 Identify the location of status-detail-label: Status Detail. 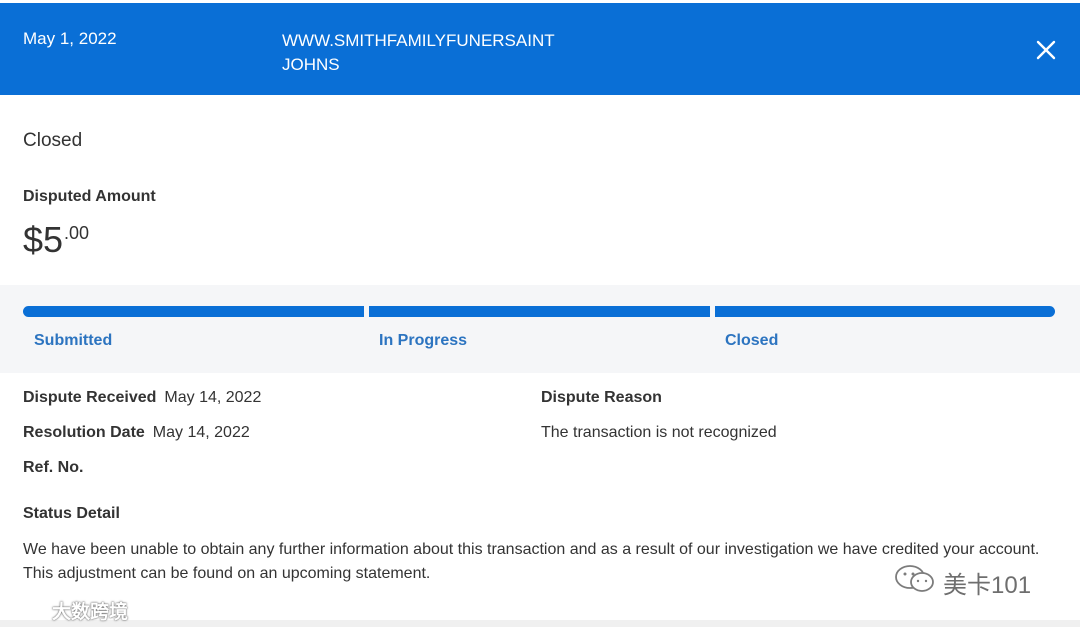
(71, 513).